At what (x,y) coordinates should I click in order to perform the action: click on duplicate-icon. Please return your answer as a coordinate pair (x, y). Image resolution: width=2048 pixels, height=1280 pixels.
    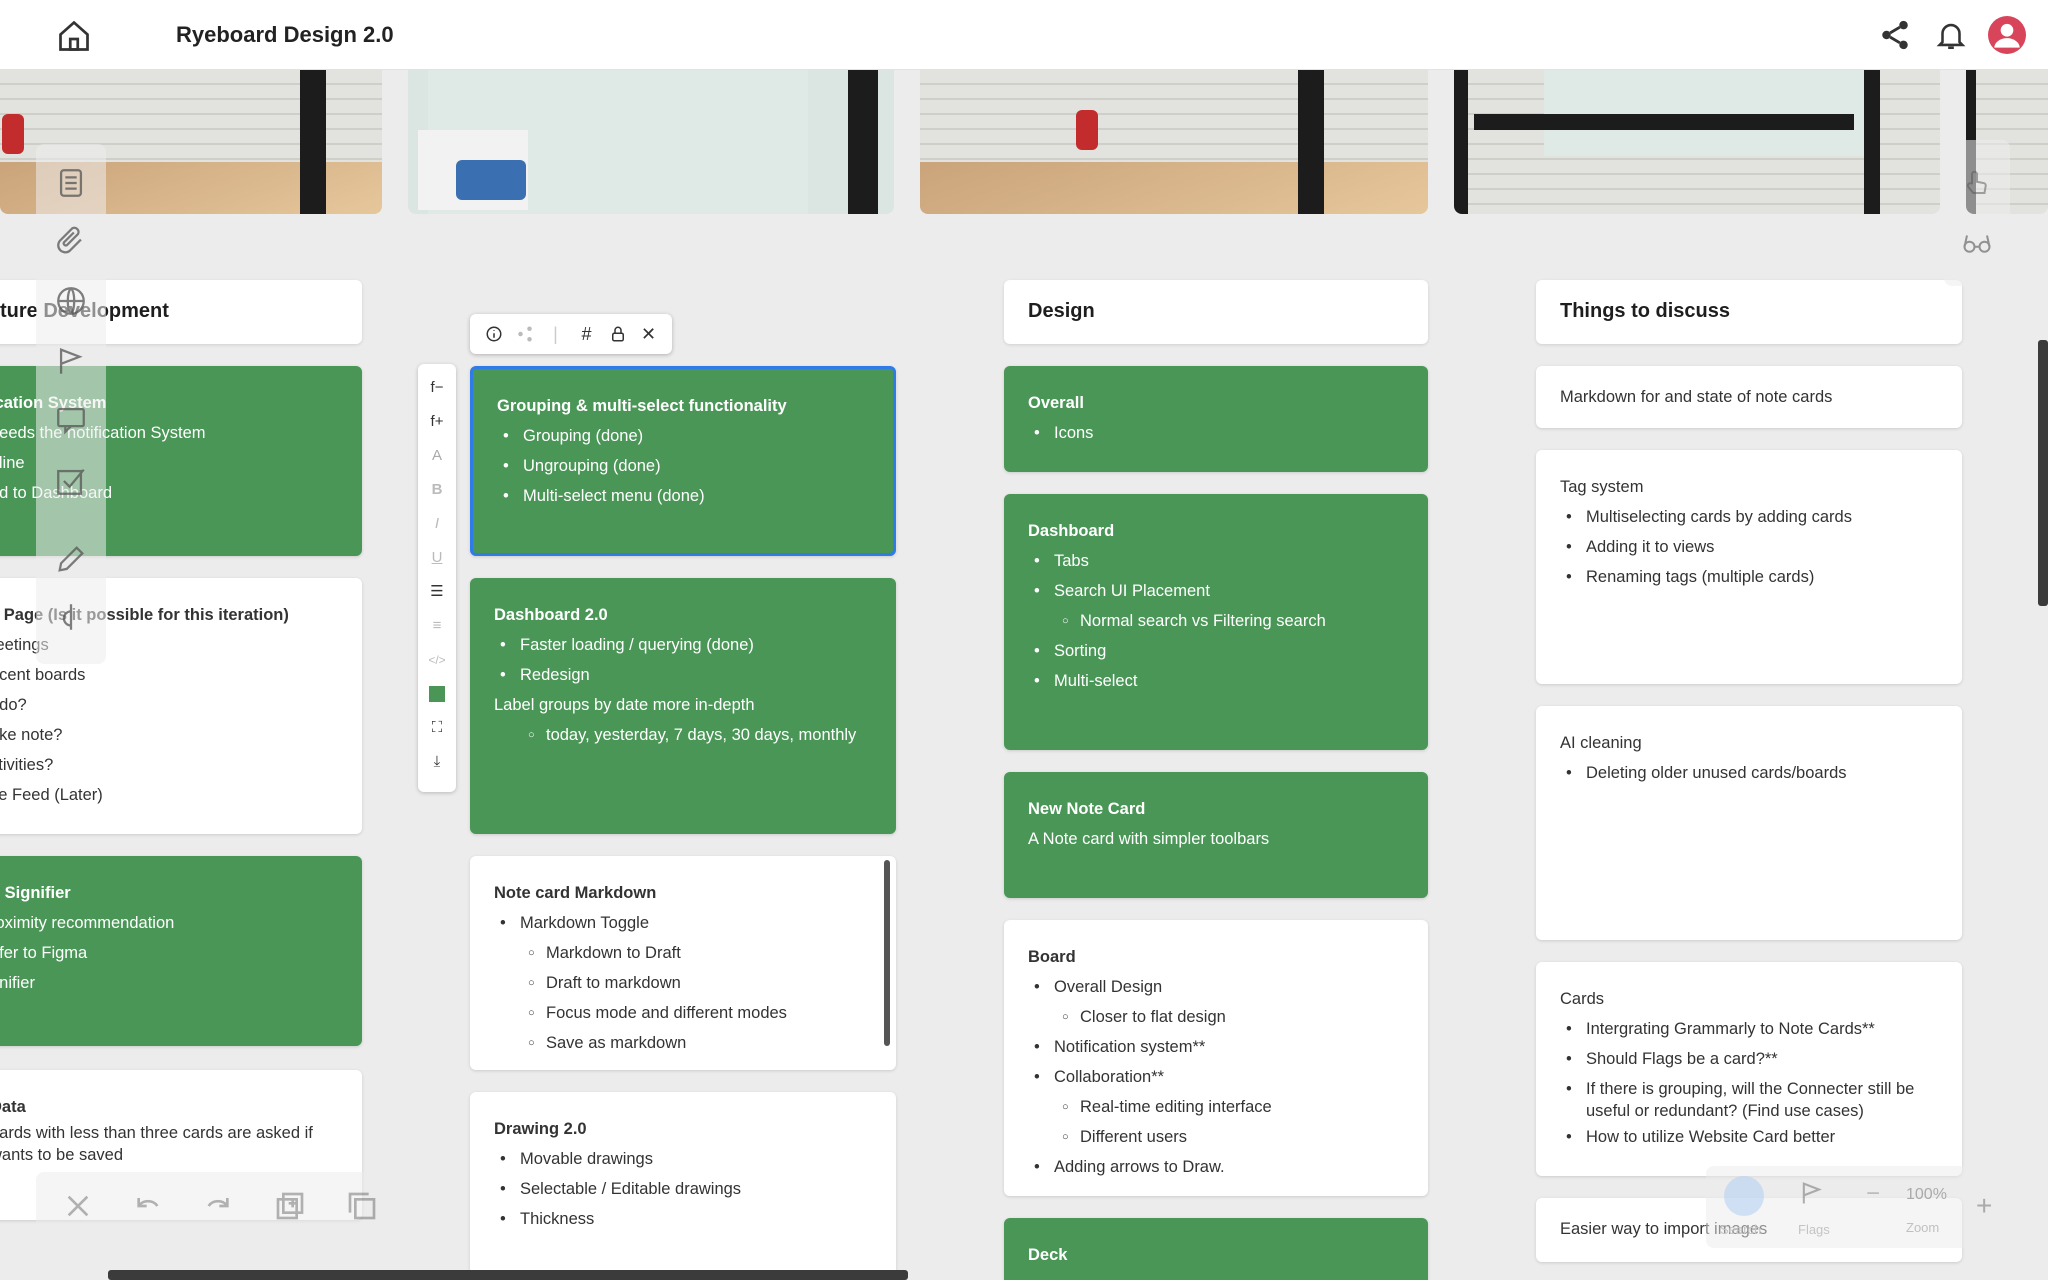
    Looking at the image, I should click on (290, 1206).